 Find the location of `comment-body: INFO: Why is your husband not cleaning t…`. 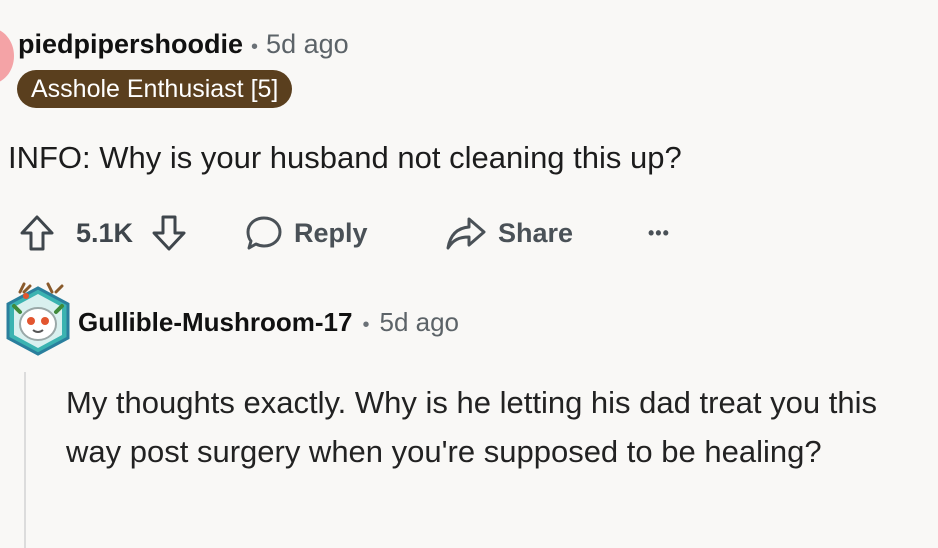

comment-body: INFO: Why is your husband not cleaning t… is located at coordinates (345, 157).